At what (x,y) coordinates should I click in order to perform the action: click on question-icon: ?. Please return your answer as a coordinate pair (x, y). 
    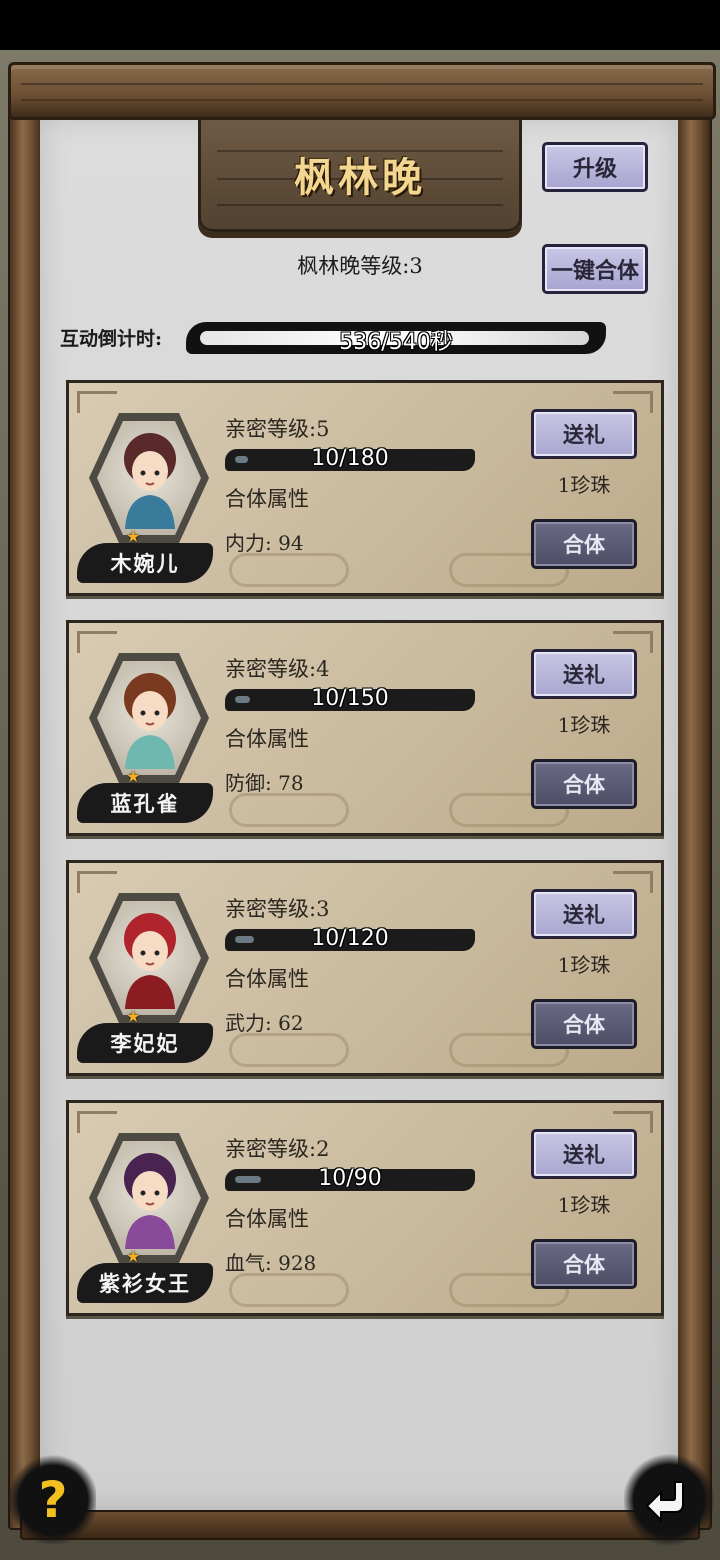
    Looking at the image, I should click on (53, 1500).